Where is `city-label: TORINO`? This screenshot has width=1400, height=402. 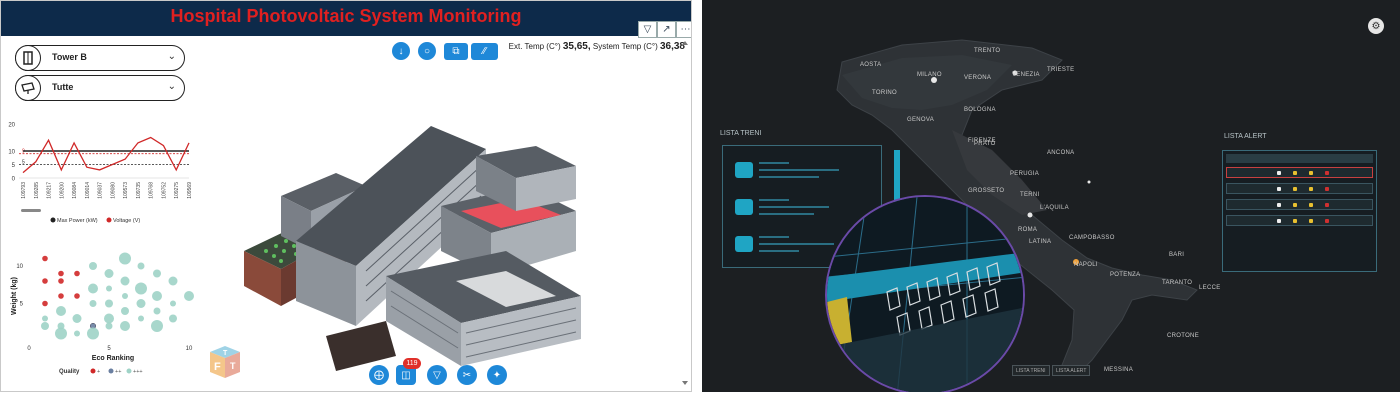 city-label: TORINO is located at coordinates (885, 93).